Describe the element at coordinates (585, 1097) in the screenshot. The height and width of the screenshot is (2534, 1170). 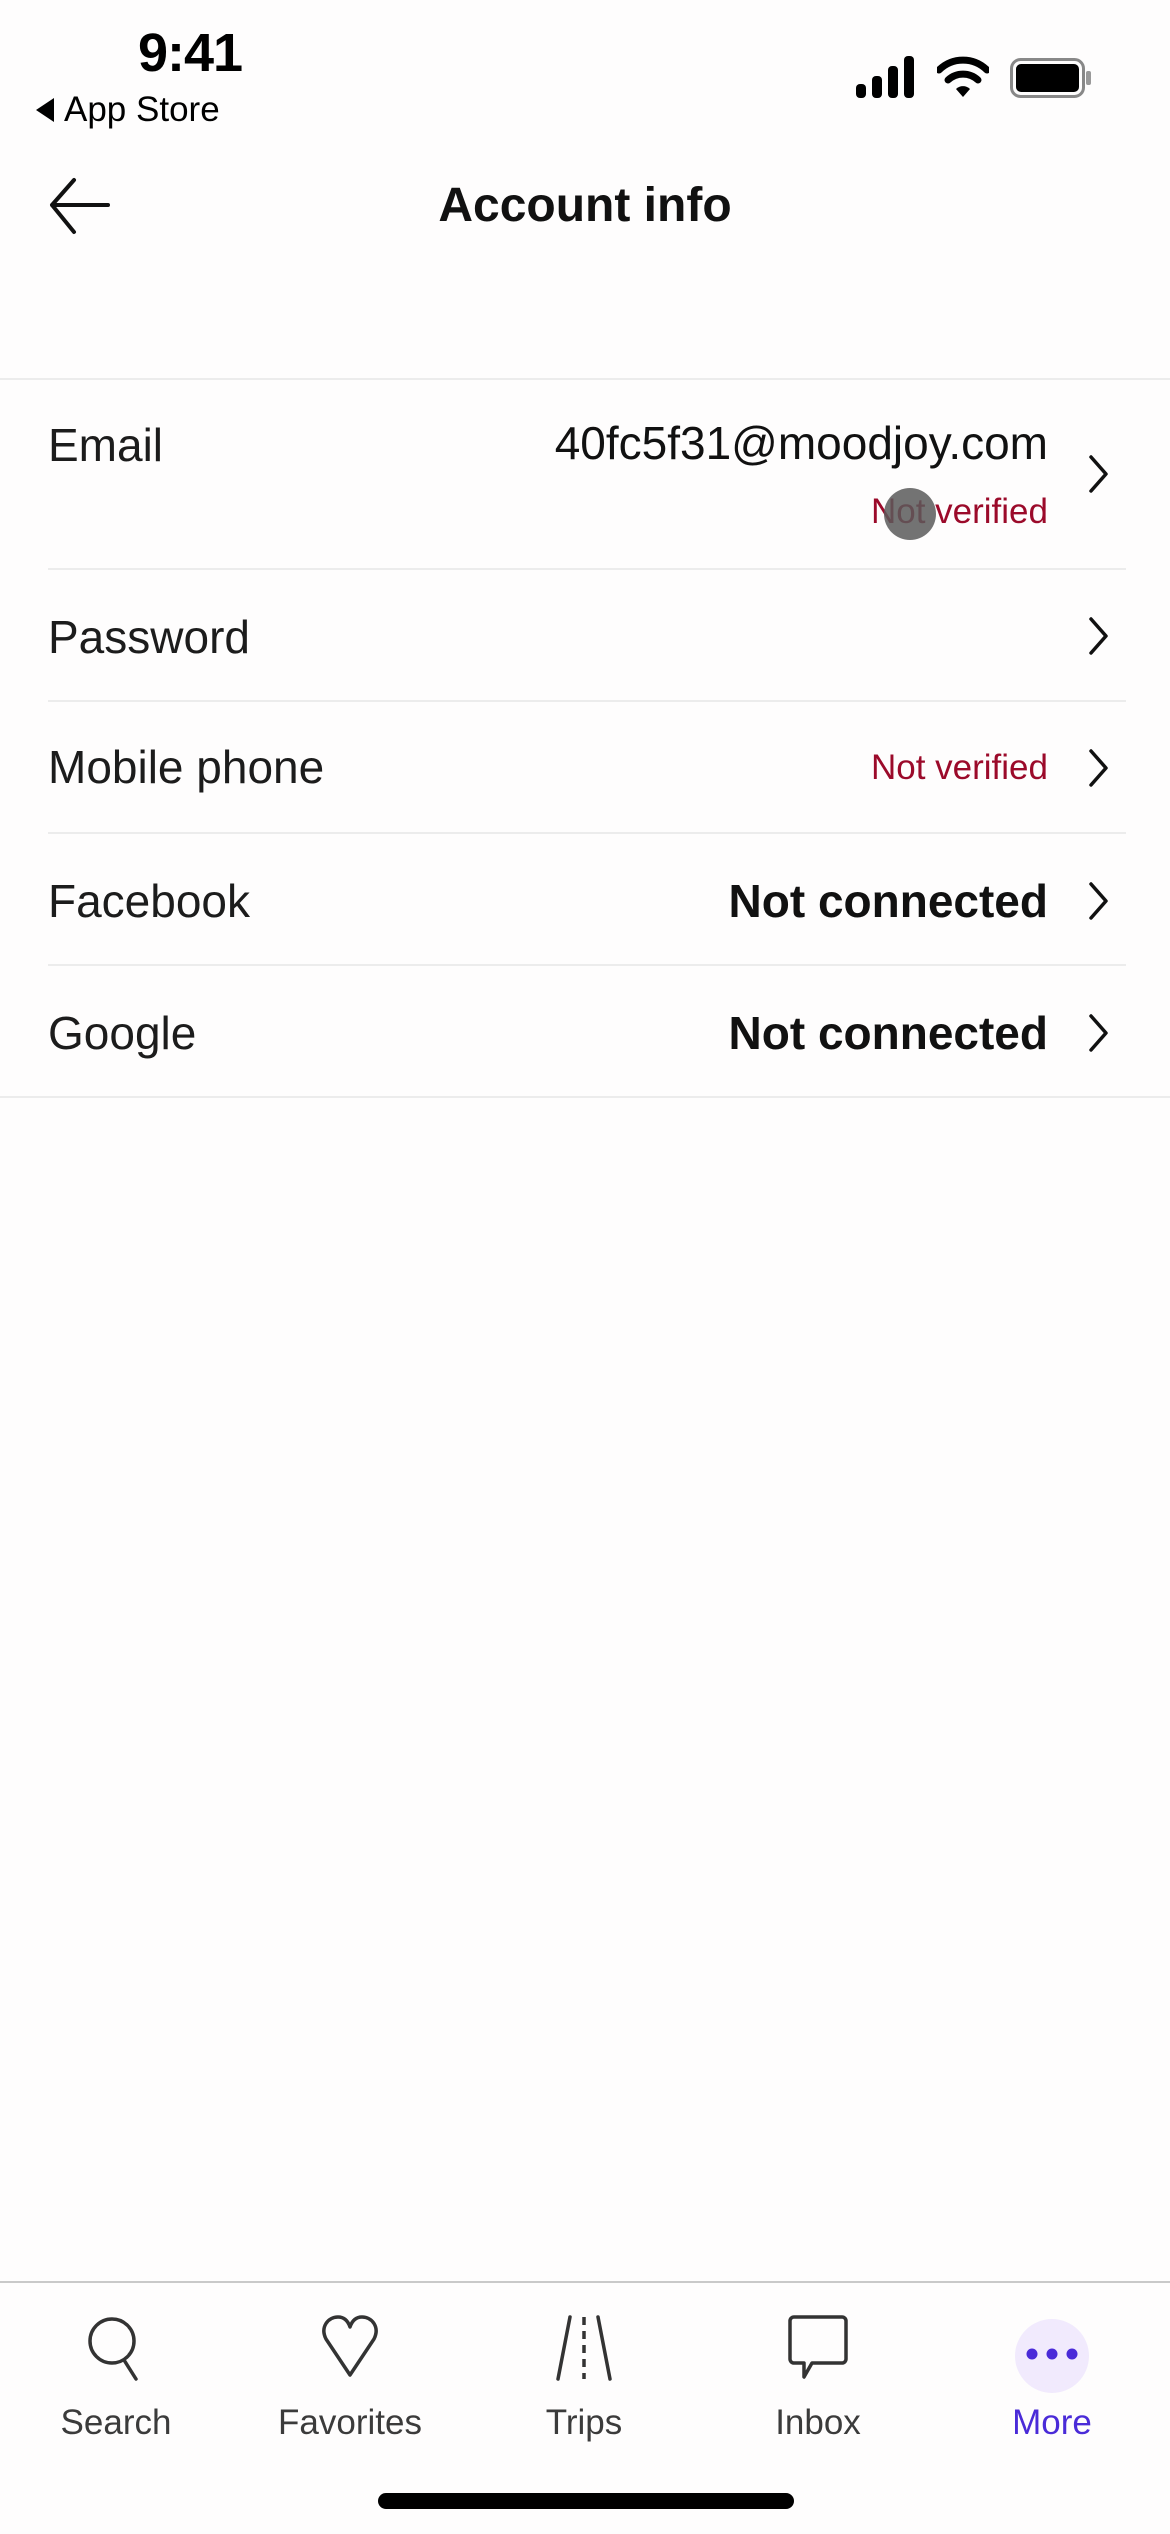
I see `section-divider-bottom` at that location.